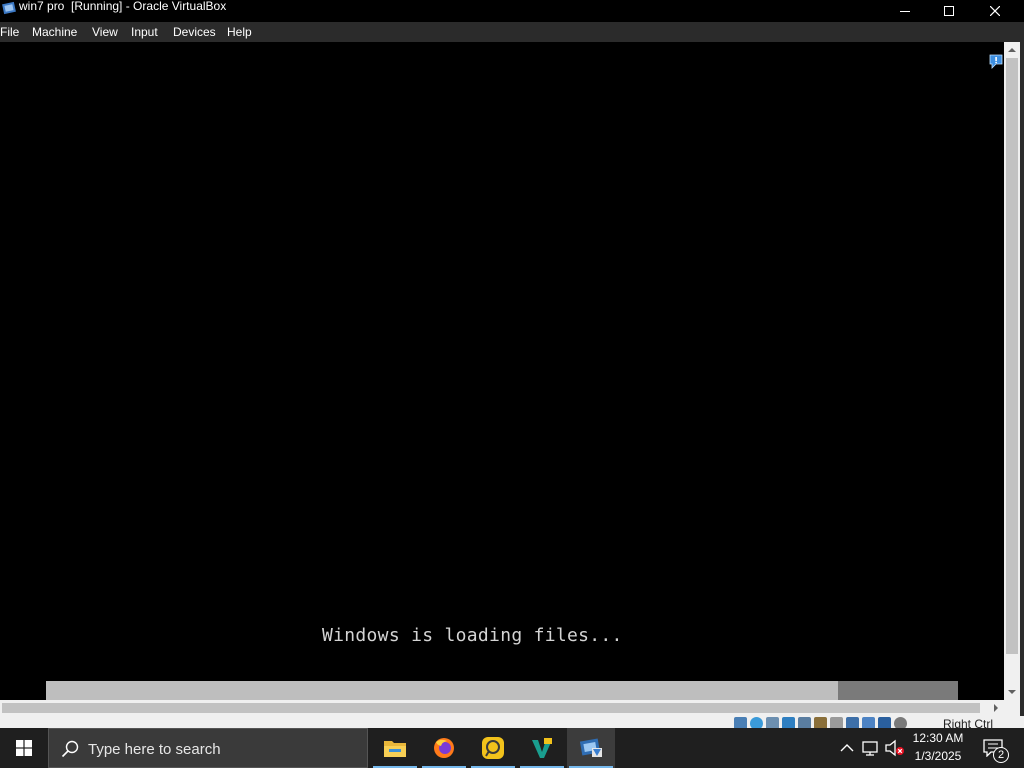  Describe the element at coordinates (868, 722) in the screenshot. I see `virtualization-icon` at that location.